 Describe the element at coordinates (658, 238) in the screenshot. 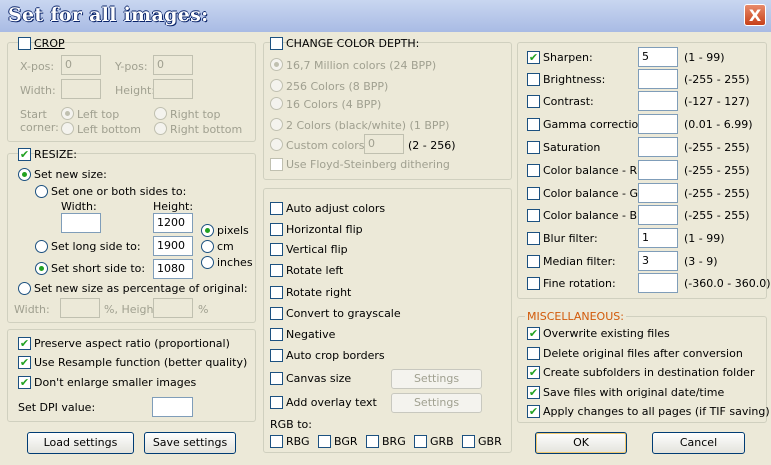

I see `blur-filter-input: 1` at that location.